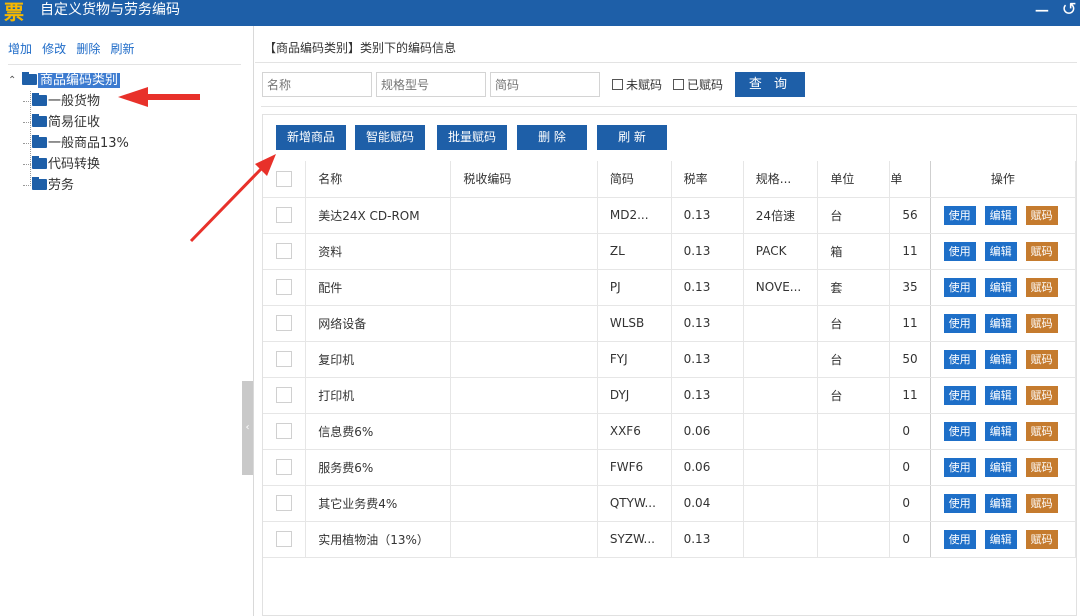 This screenshot has width=1080, height=616. I want to click on table-row: 信息费6% XXF6 0.06 0 使用 编辑 赋码, so click(670, 431).